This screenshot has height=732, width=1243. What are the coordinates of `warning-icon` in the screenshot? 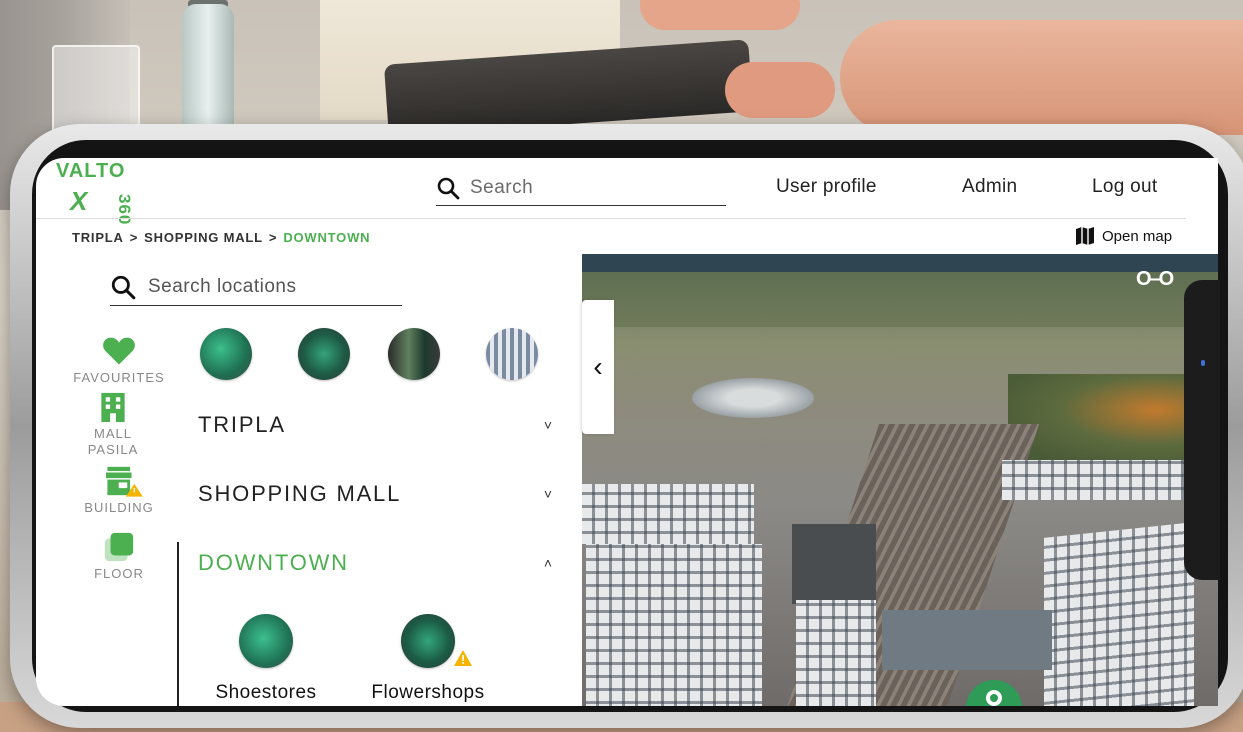 It's located at (463, 658).